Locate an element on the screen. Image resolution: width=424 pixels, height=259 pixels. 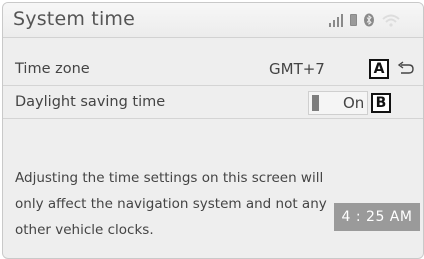
time-zone-label: Time zone is located at coordinates (52, 69).